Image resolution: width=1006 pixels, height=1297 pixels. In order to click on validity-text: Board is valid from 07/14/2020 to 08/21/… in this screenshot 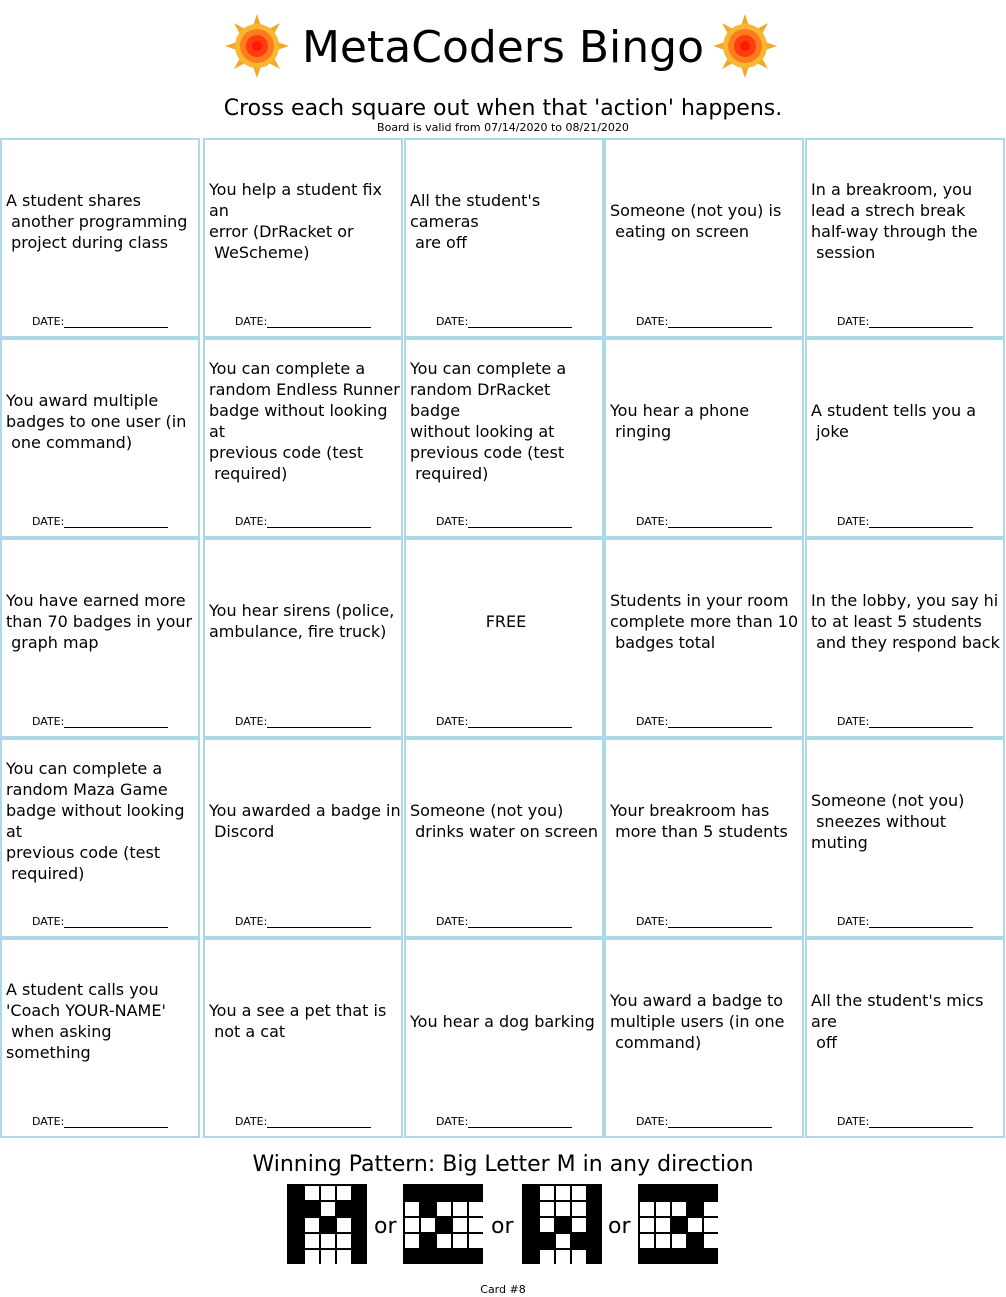, I will do `click(503, 127)`.